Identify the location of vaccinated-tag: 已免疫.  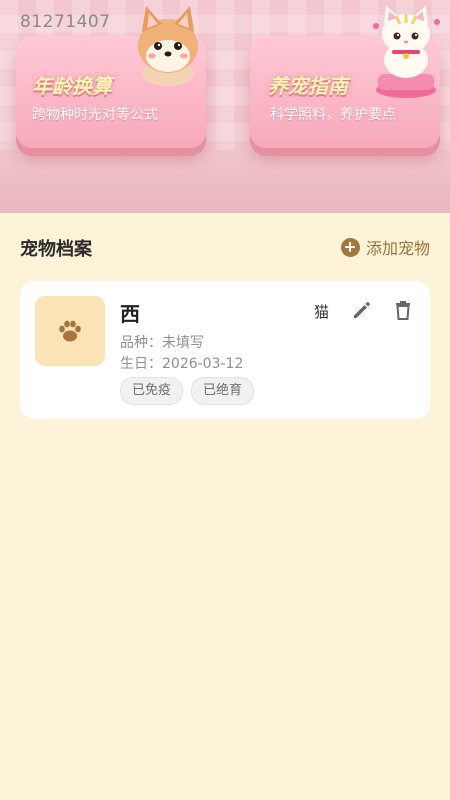
(152, 391).